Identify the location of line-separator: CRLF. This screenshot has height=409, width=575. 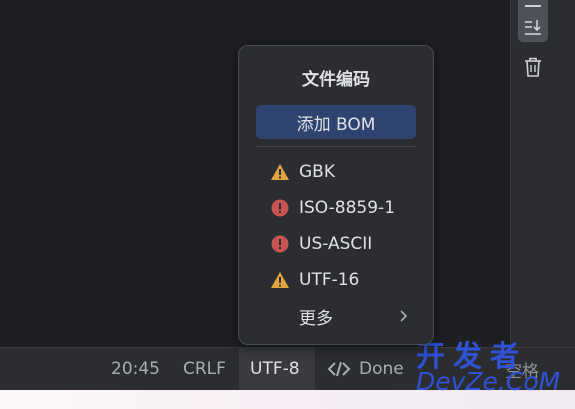
(204, 369).